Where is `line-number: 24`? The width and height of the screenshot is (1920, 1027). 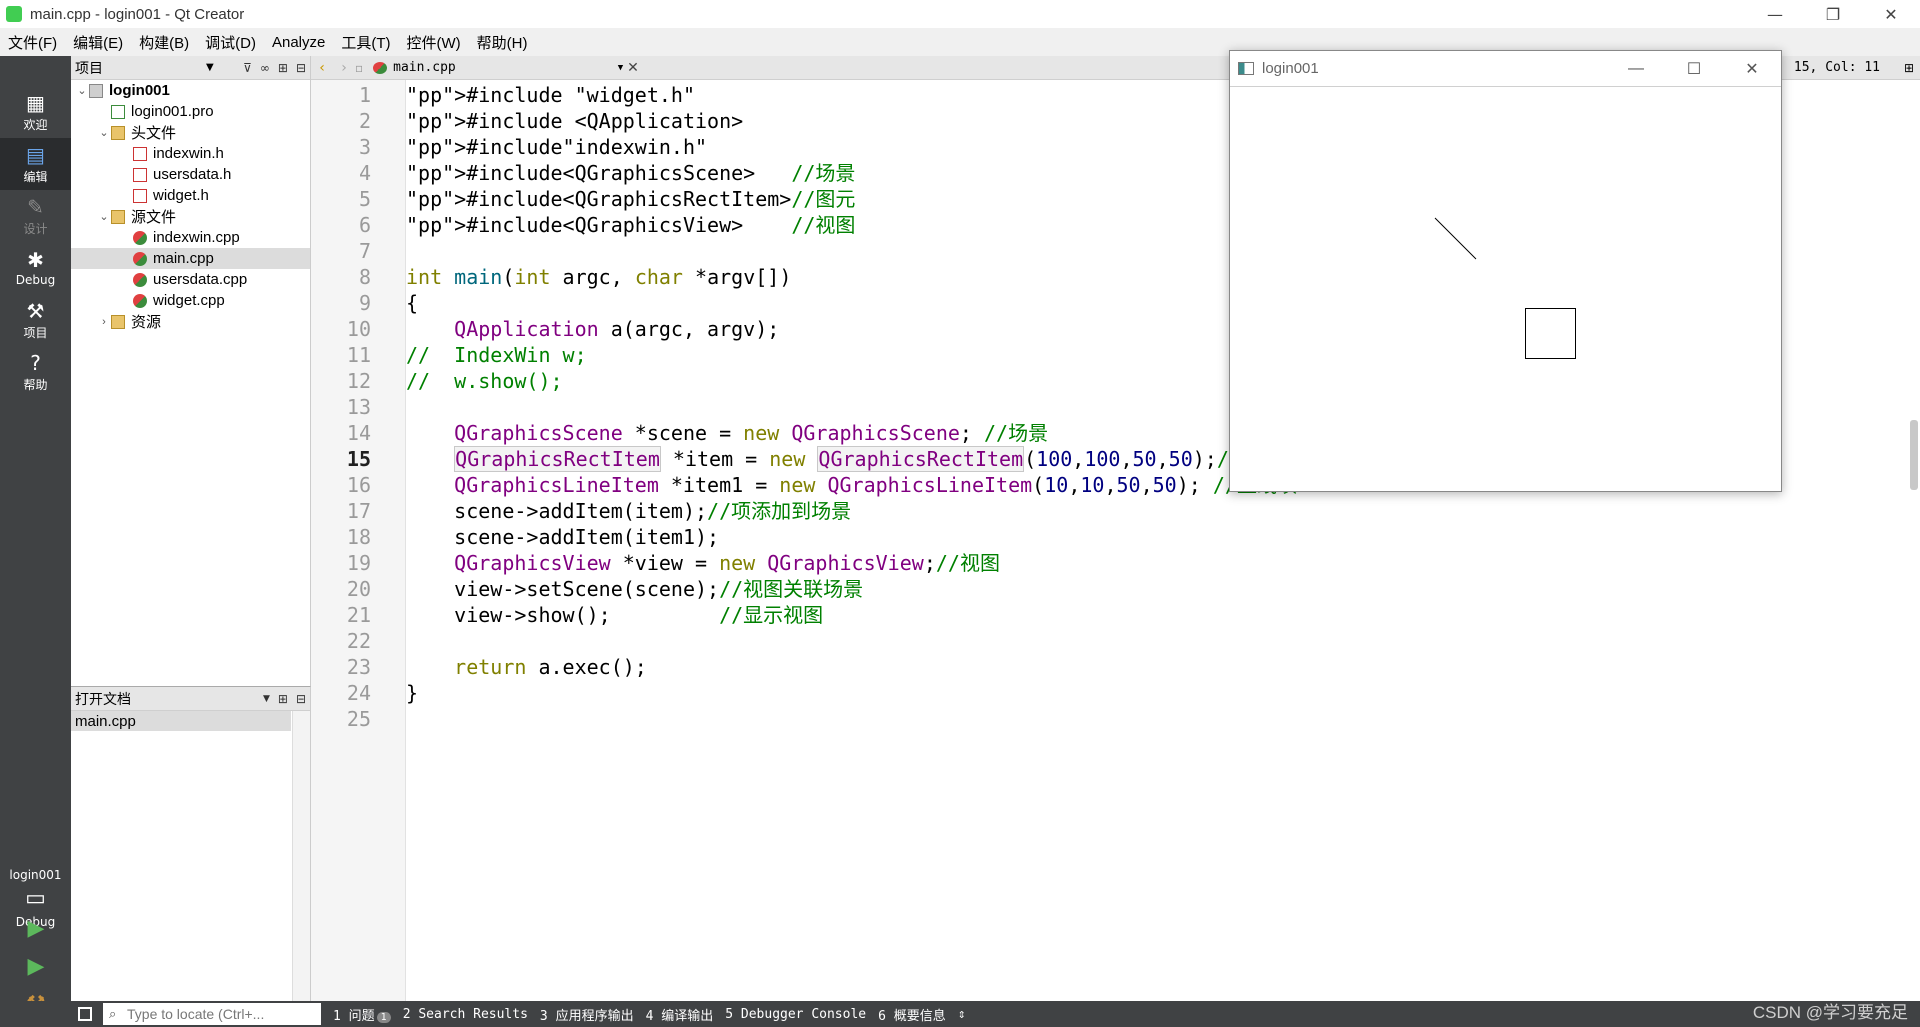 line-number: 24 is located at coordinates (341, 693).